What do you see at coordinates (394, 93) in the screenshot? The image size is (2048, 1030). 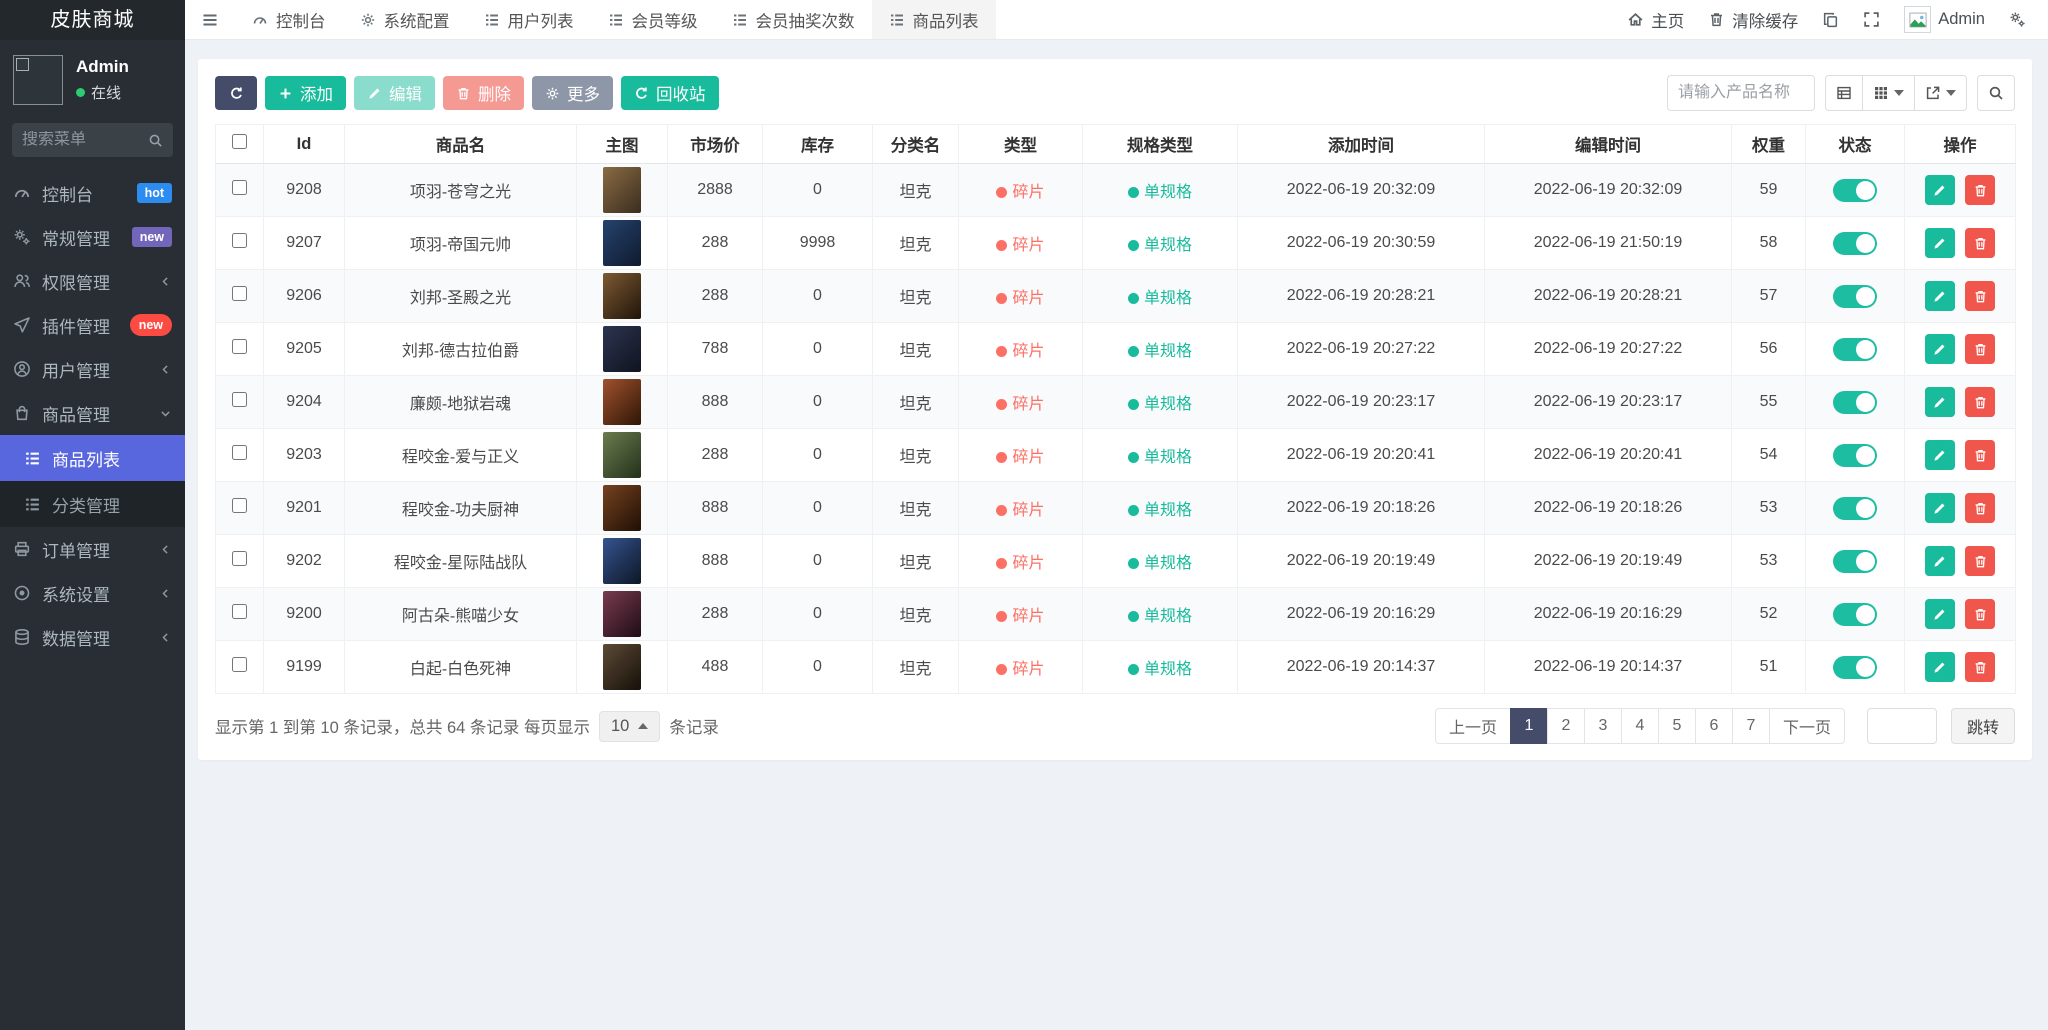 I see `edit-button: 编辑` at bounding box center [394, 93].